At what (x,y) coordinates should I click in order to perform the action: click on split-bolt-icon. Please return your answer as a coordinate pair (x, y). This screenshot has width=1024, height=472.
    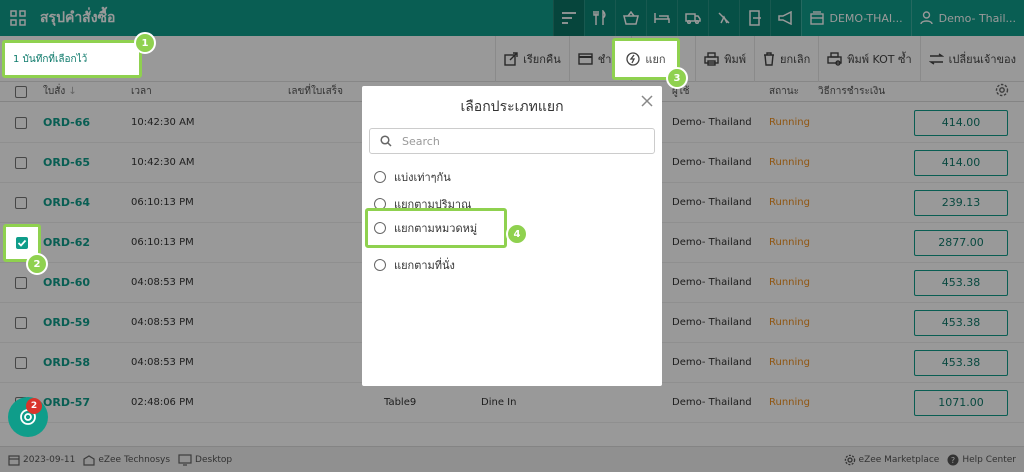
    Looking at the image, I should click on (633, 59).